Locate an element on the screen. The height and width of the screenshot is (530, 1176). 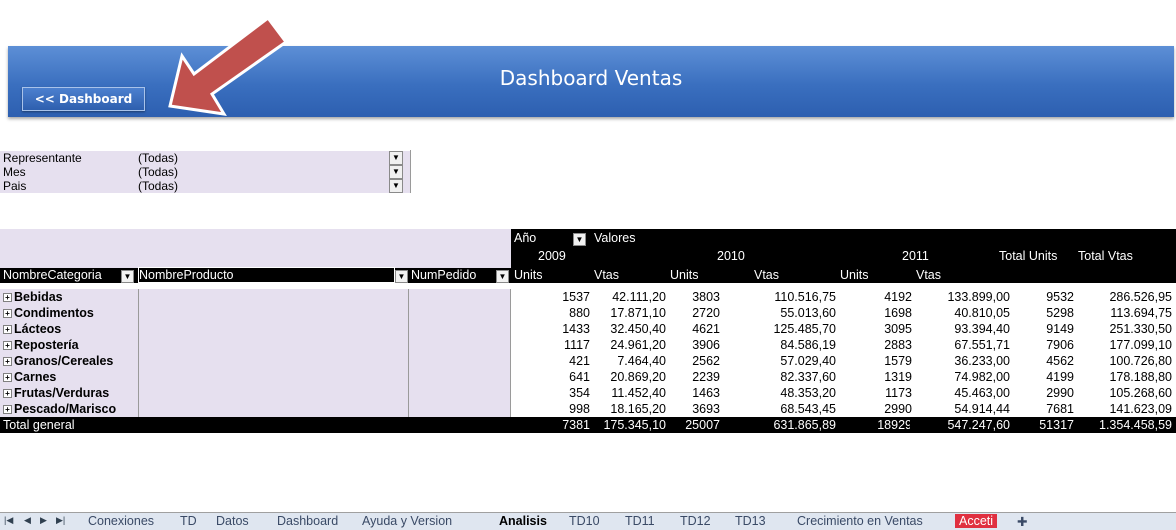
value-cell-u2009: 880 is located at coordinates (579, 313).